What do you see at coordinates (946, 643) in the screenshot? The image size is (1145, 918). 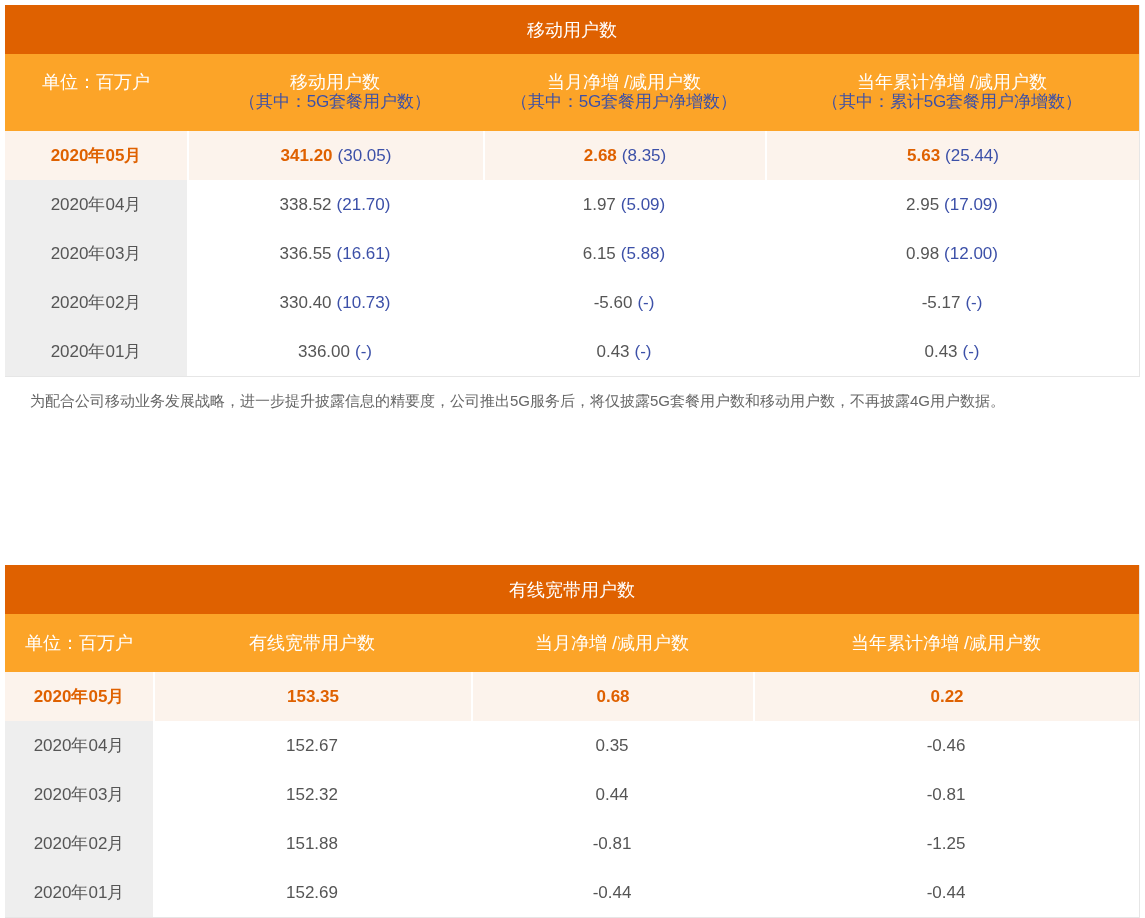 I see `column-header: 当年累计净增 /减用户数` at bounding box center [946, 643].